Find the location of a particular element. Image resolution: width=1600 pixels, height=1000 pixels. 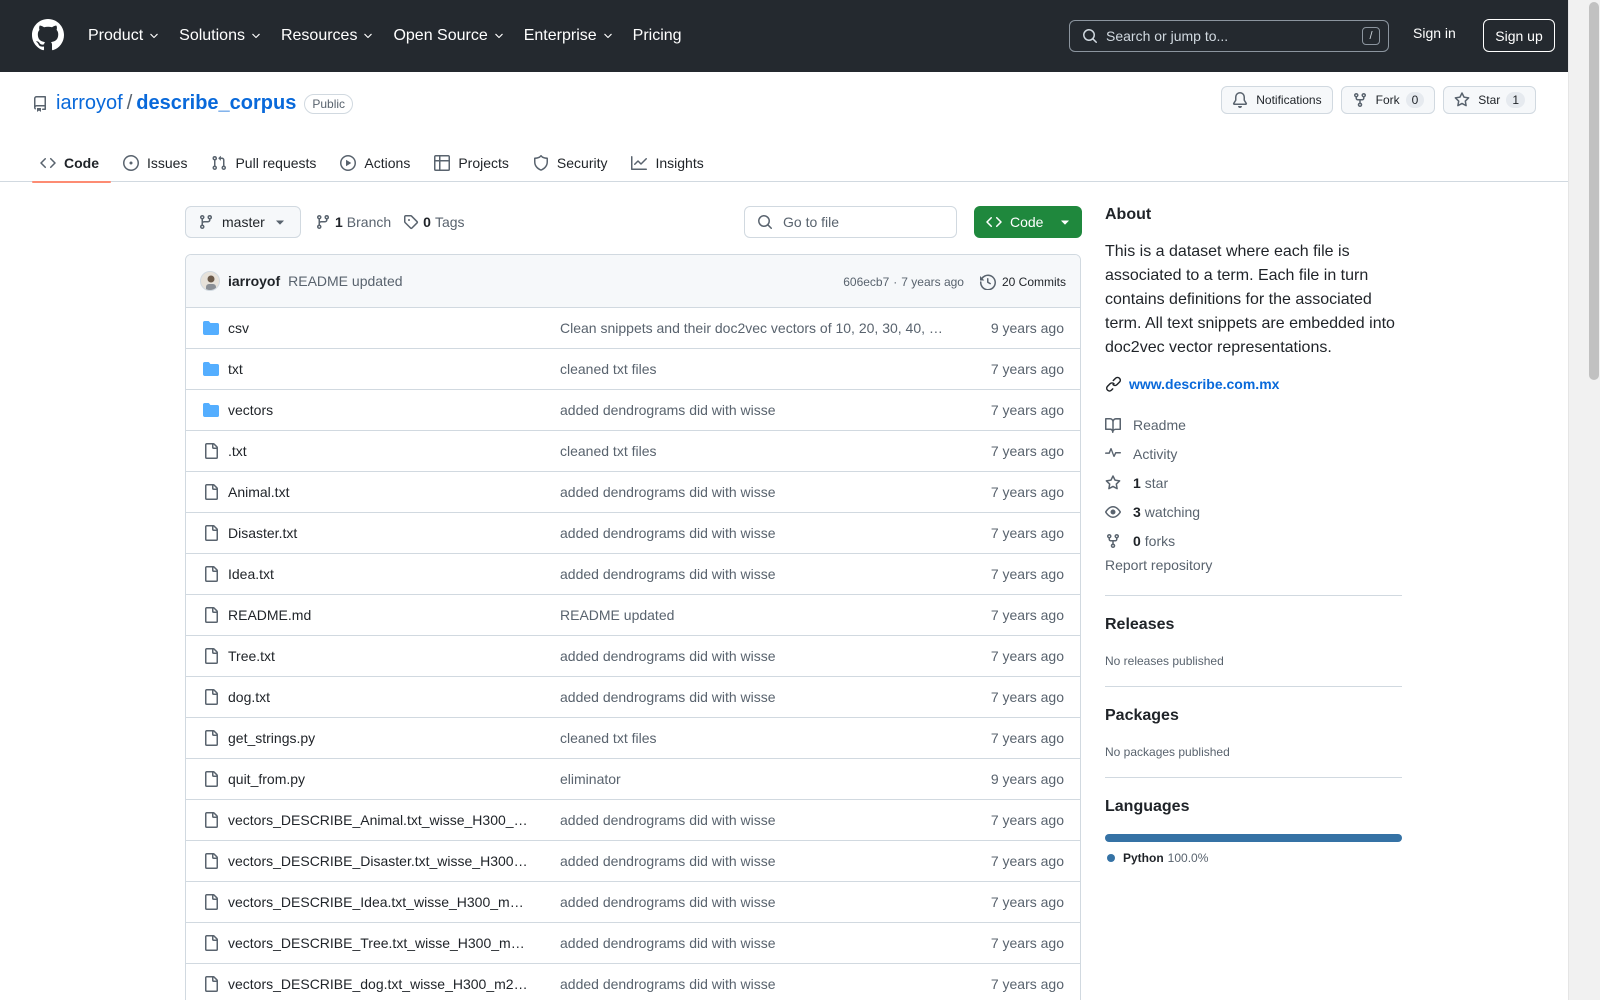

table-row: txt cleaned txt files 7 years ago is located at coordinates (633, 369).